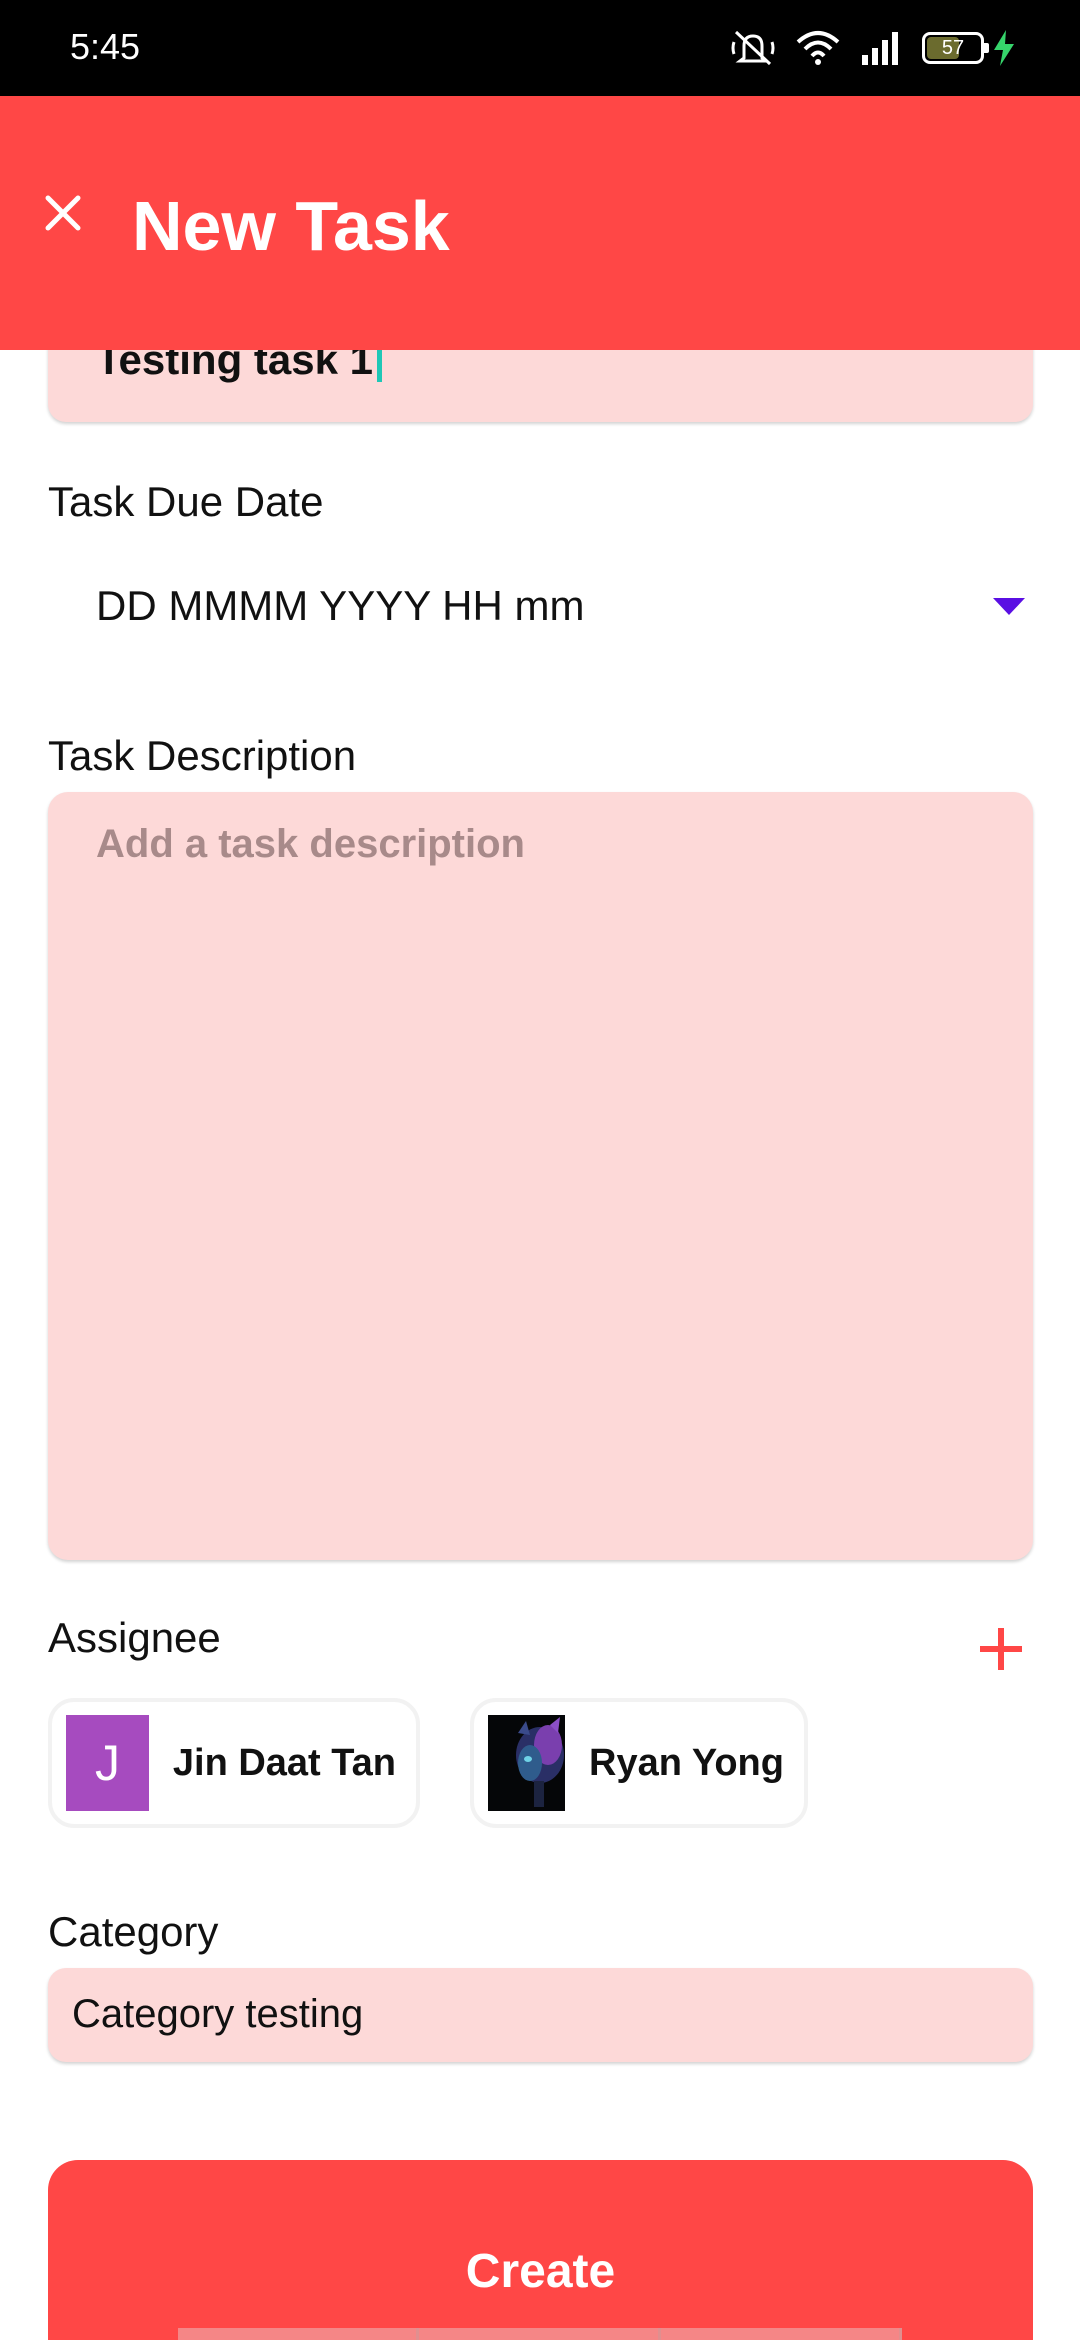  I want to click on due-date-select: DD MMMM YYYY HH mm, so click(540, 608).